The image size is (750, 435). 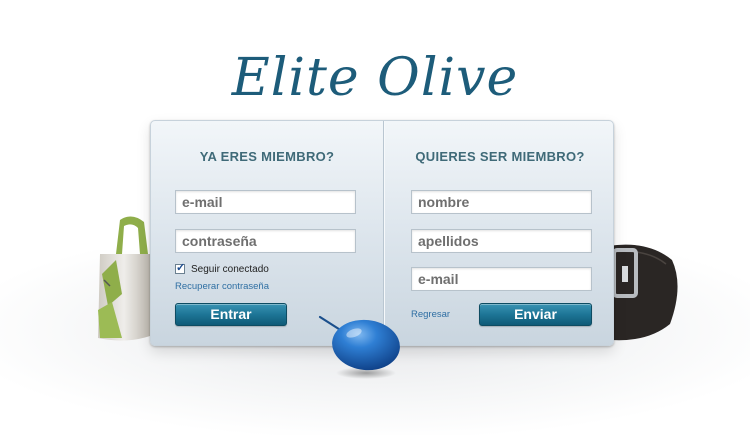 I want to click on remember-checkbox: ✓, so click(x=180, y=268).